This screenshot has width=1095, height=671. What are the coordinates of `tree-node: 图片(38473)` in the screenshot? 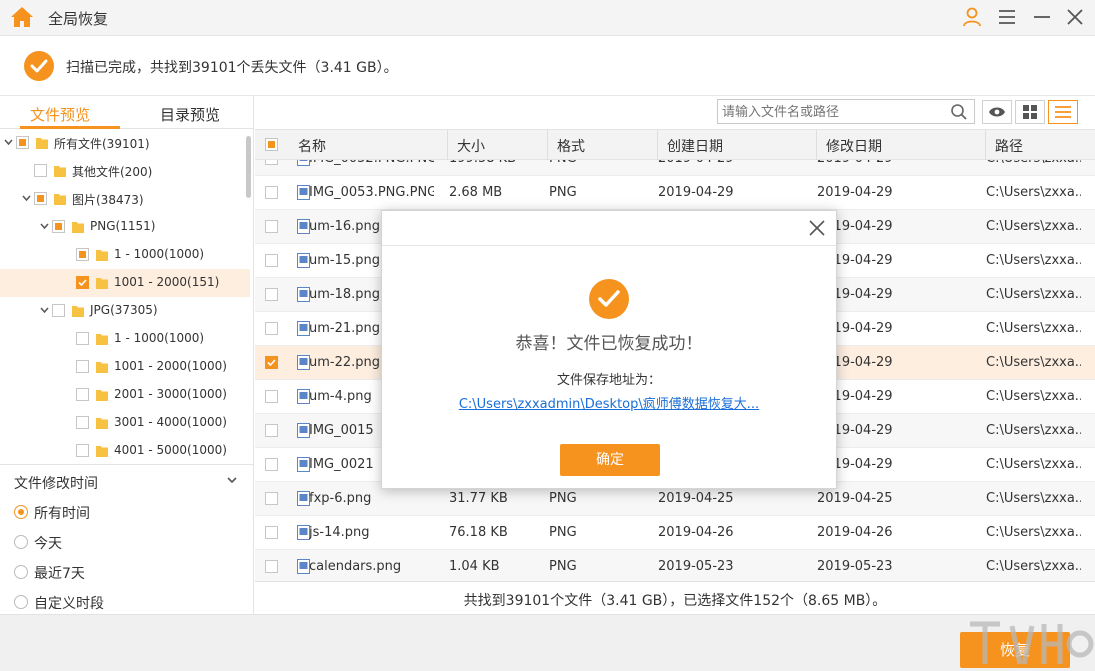 It's located at (125, 199).